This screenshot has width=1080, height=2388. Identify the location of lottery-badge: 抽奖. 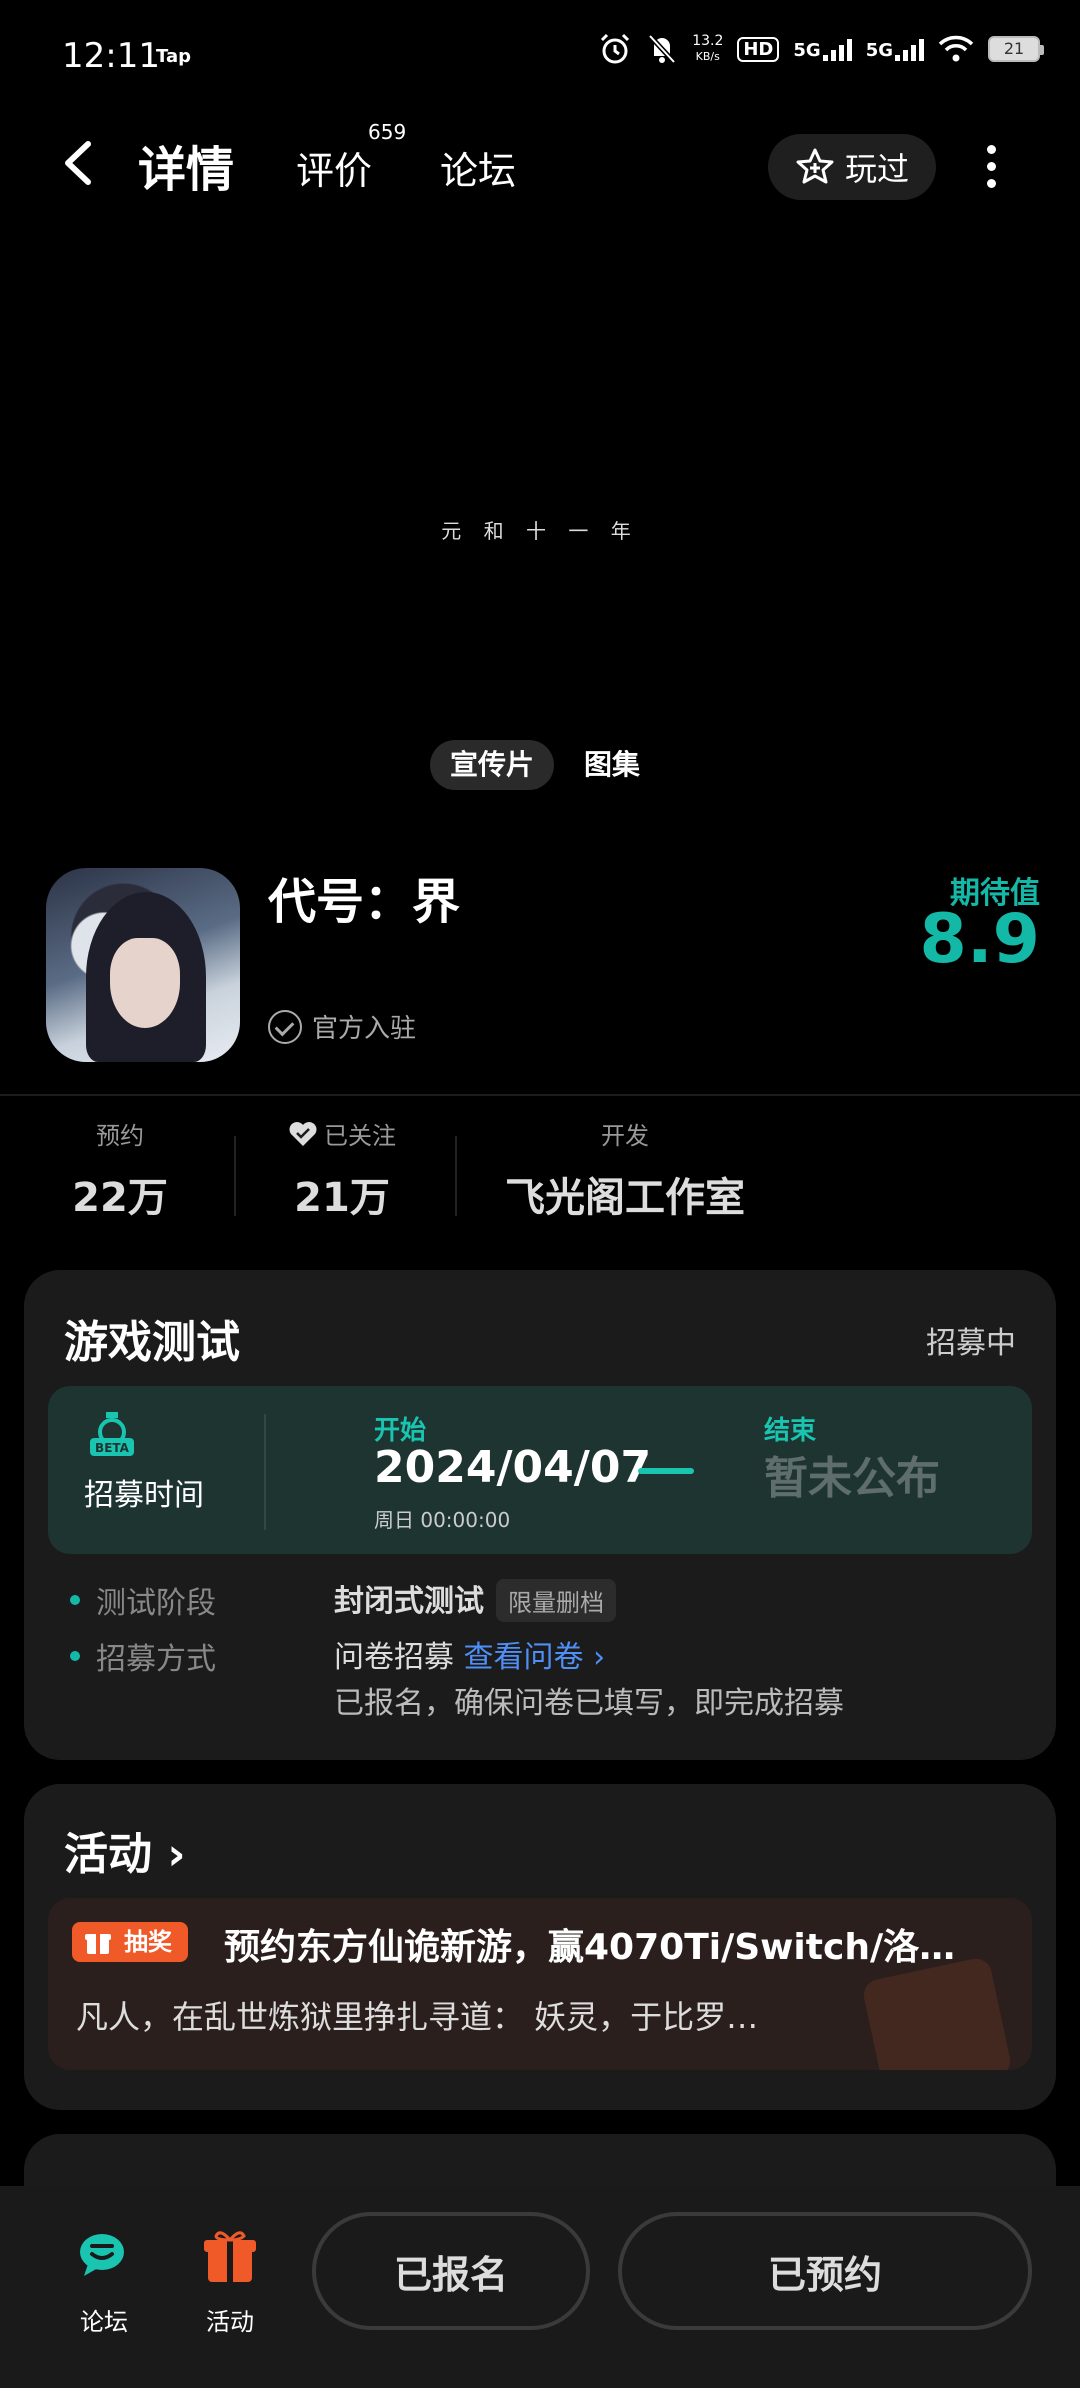
(130, 1942).